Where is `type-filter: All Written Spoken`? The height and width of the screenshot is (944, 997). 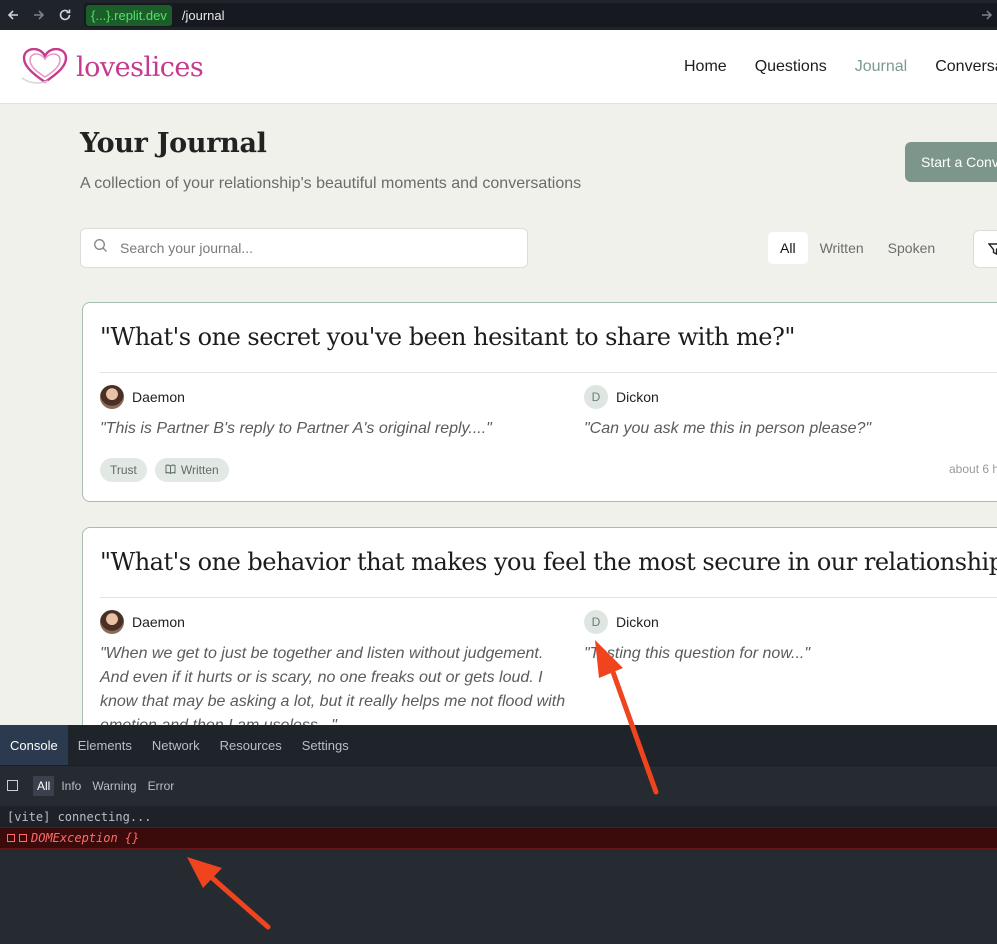 type-filter: All Written Spoken is located at coordinates (857, 248).